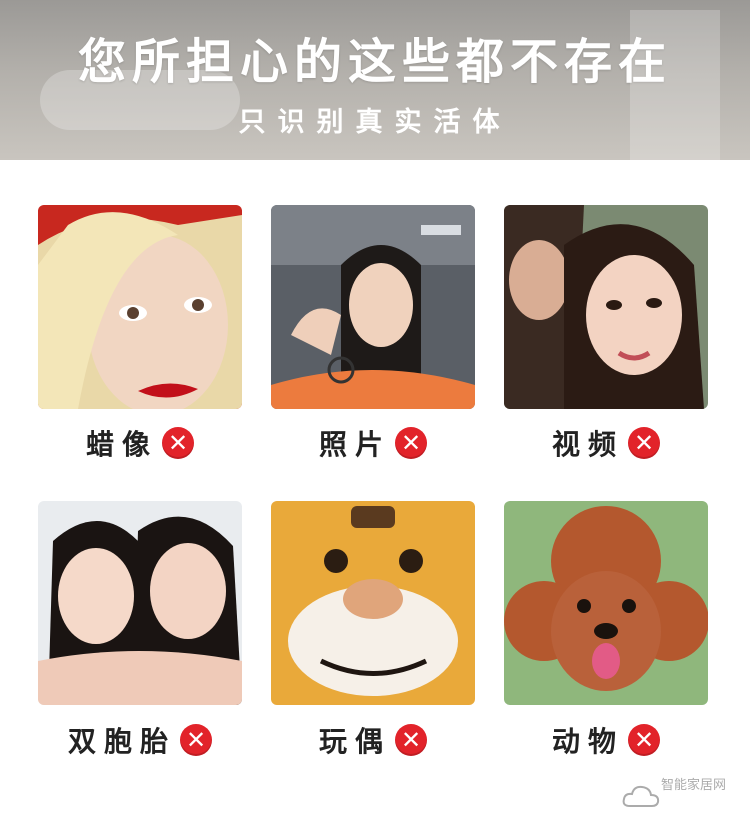 This screenshot has height=836, width=750. Describe the element at coordinates (354, 741) in the screenshot. I see `label-text: 玩偶` at that location.